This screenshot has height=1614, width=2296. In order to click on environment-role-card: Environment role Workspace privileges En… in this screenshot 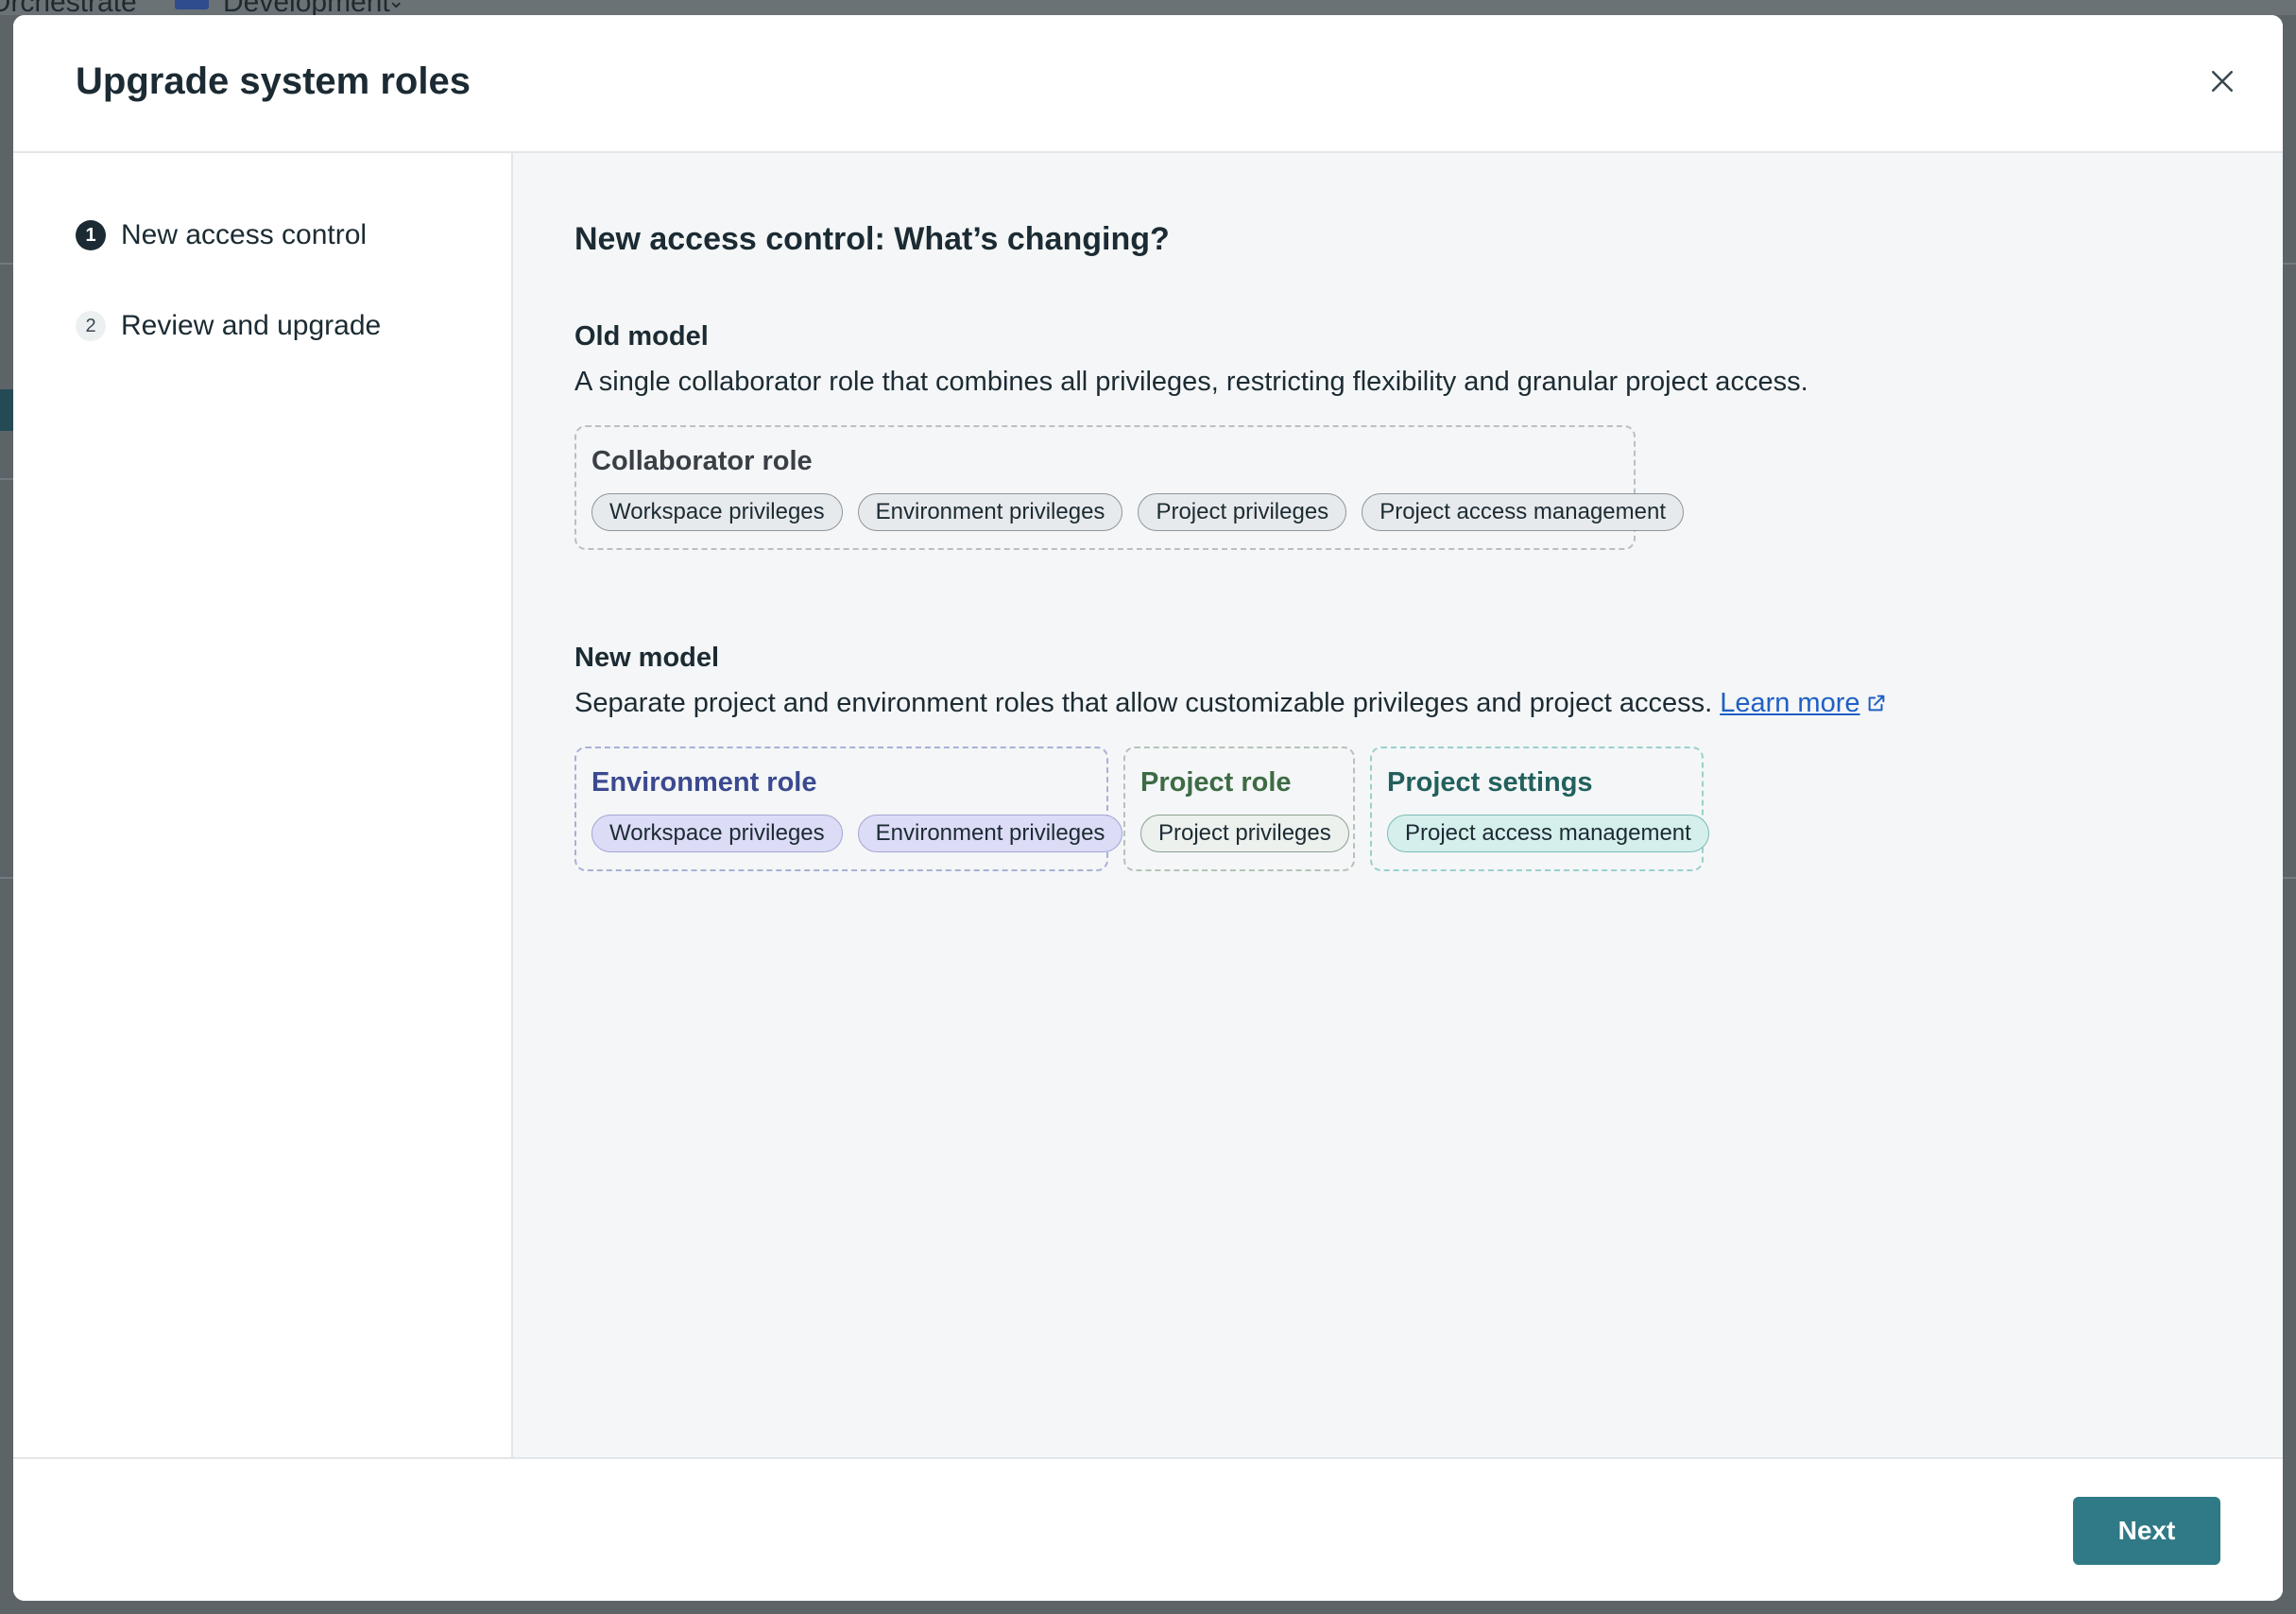, I will do `click(849, 809)`.